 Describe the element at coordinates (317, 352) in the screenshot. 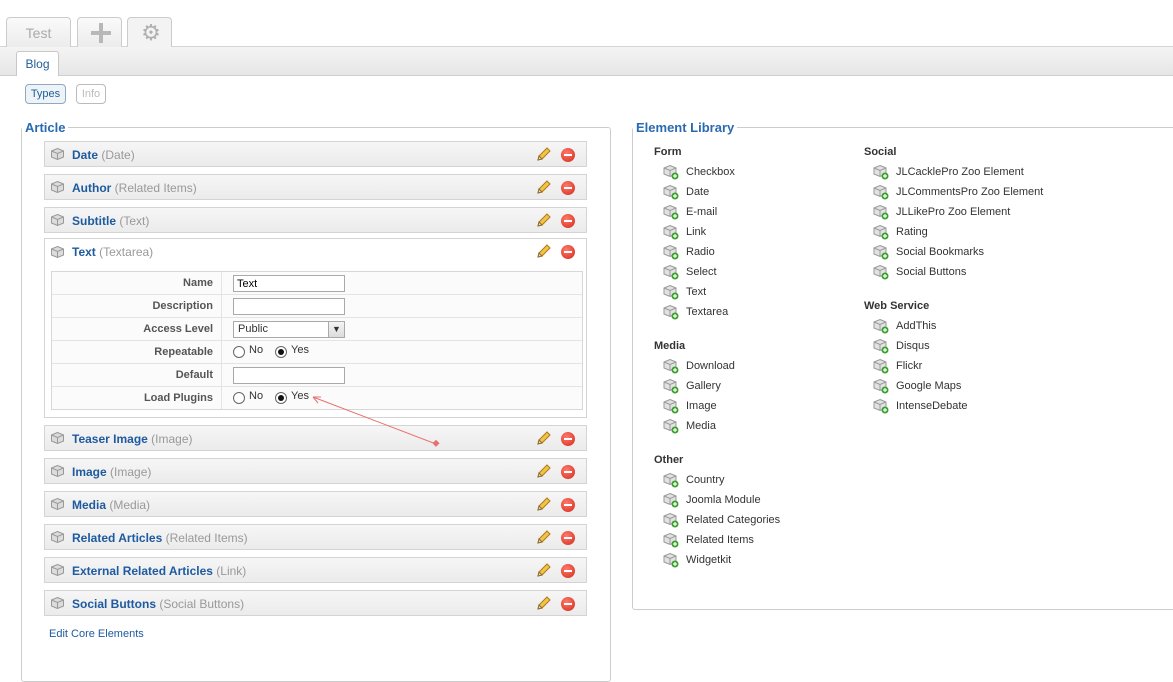

I see `config-row-repeatable: Repeatable No Yes` at that location.